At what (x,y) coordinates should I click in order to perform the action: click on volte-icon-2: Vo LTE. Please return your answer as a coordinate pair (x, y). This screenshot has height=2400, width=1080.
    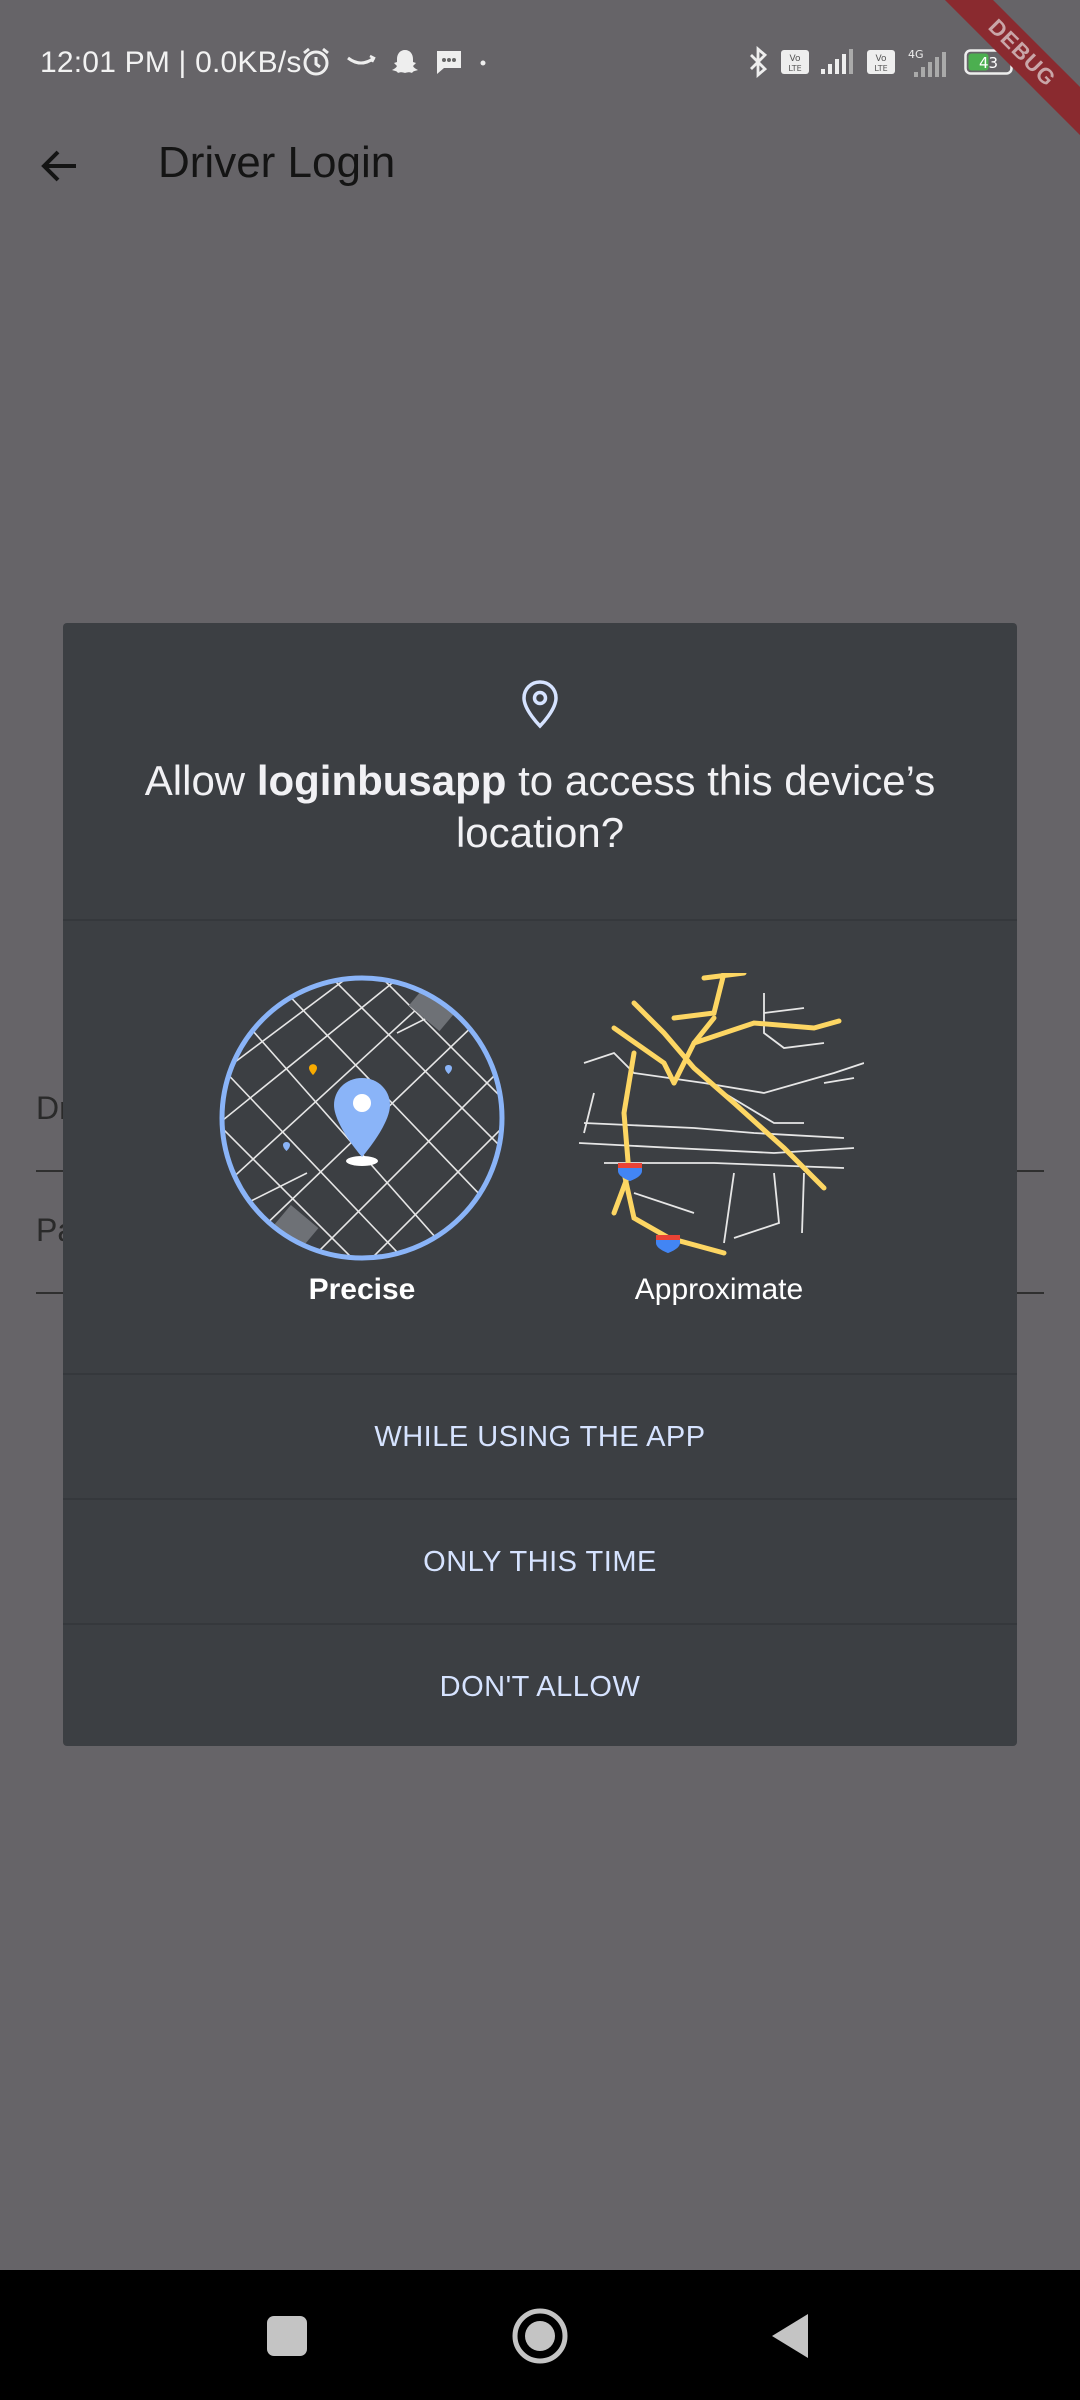
    Looking at the image, I should click on (881, 64).